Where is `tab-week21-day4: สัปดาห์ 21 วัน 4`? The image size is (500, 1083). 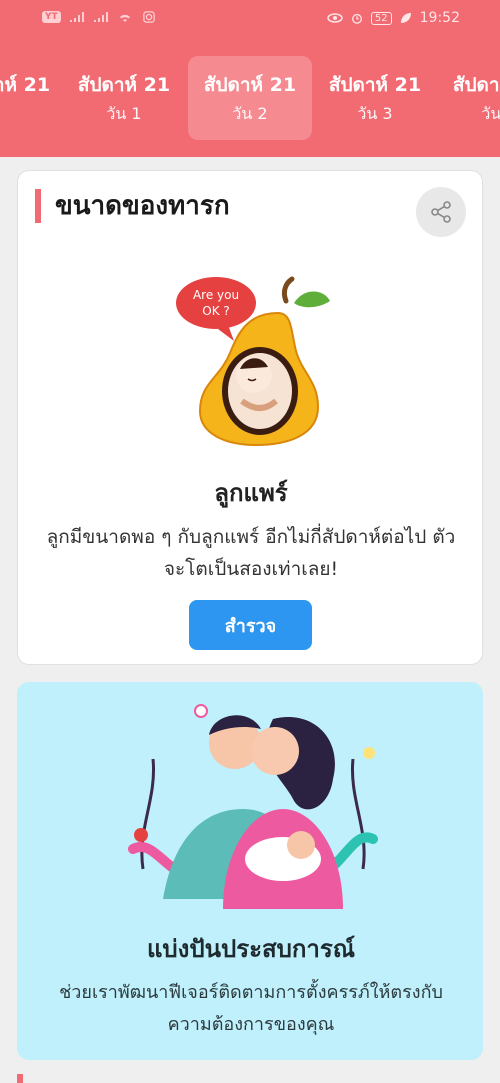 tab-week21-day4: สัปดาห์ 21 วัน 4 is located at coordinates (468, 98).